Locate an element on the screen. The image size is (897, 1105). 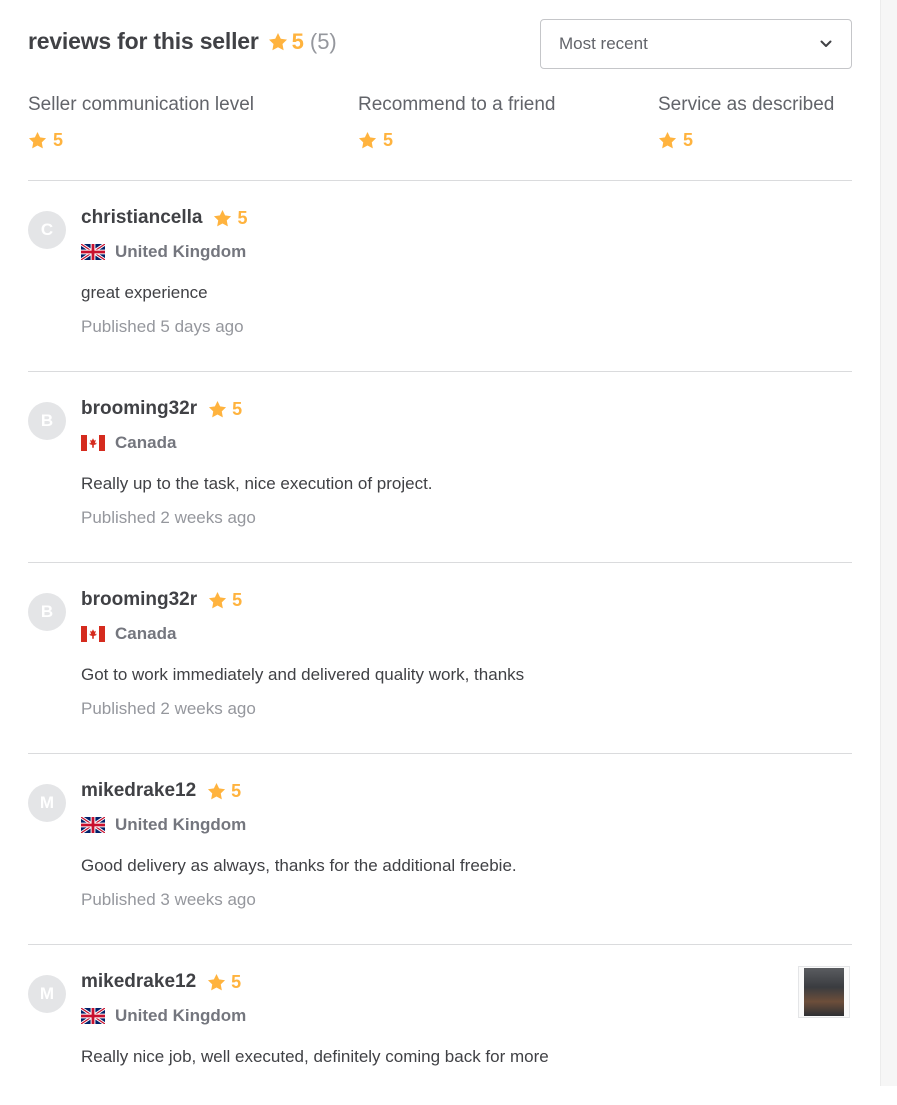
reviewer-username: christiancella is located at coordinates (141, 218).